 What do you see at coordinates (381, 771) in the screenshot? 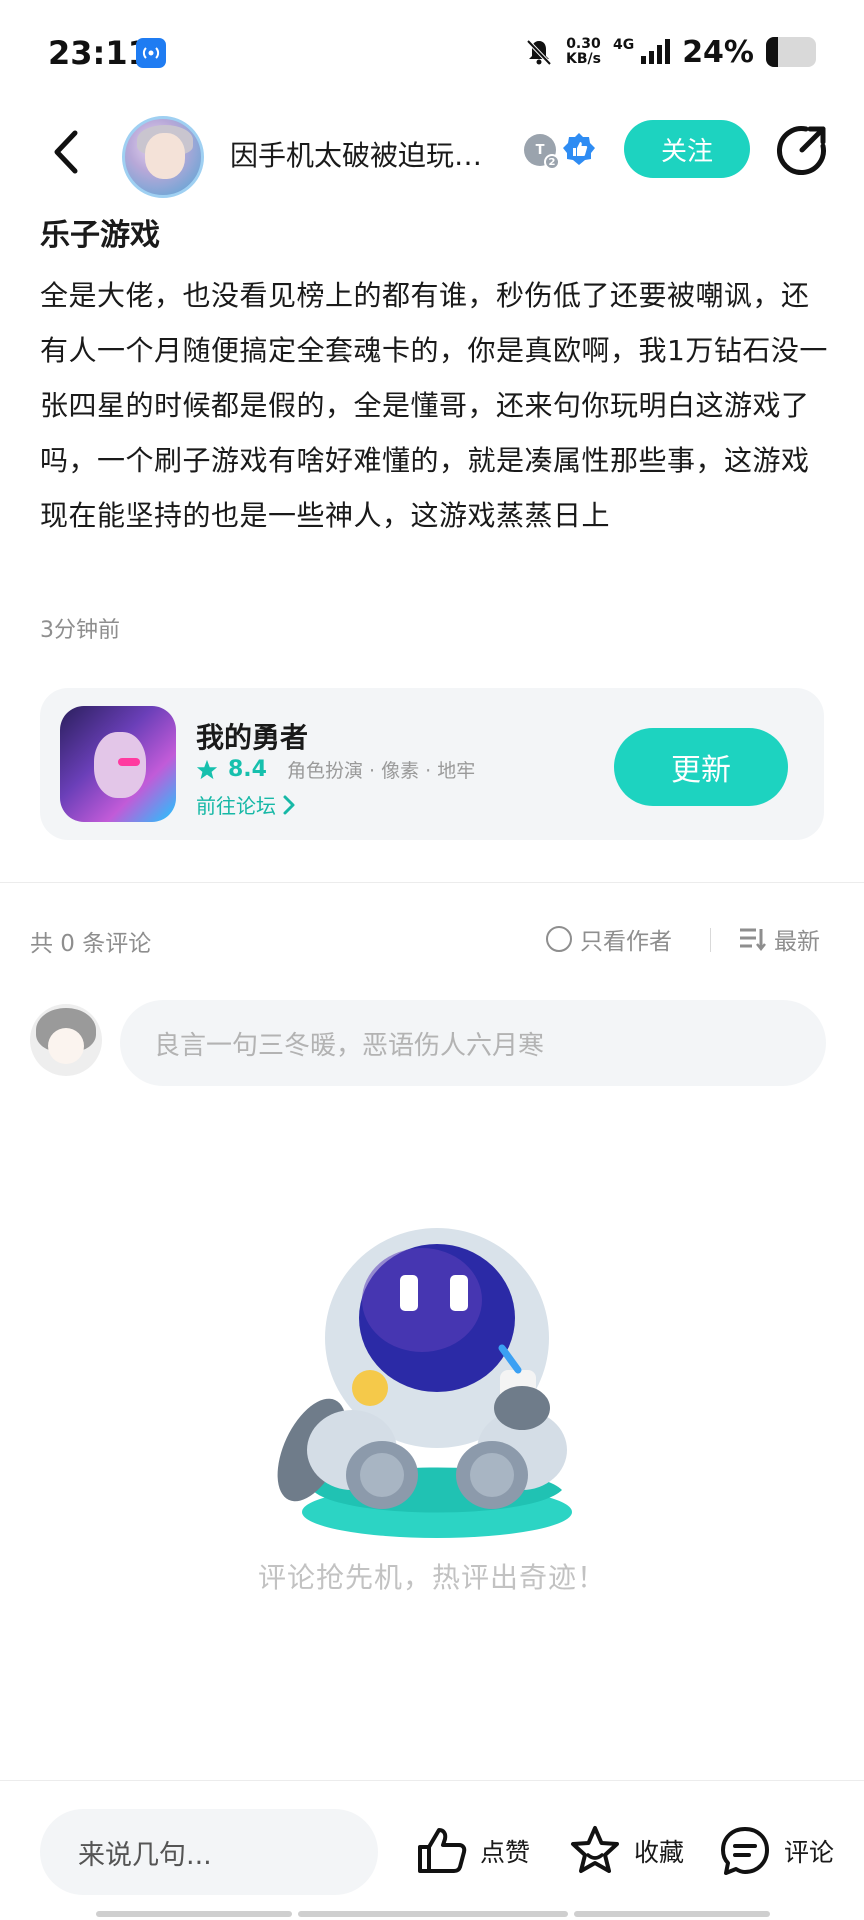
I see `game-tags: 角色扮演 · 像素 · 地牢` at bounding box center [381, 771].